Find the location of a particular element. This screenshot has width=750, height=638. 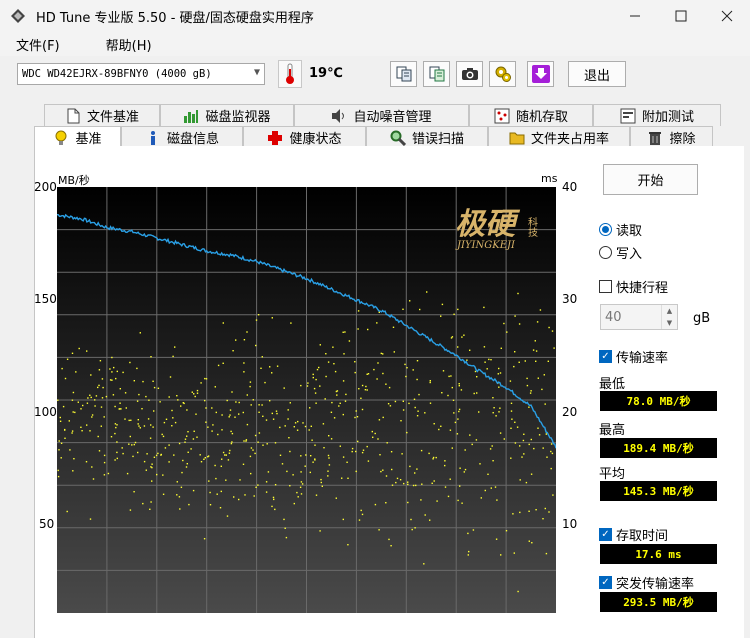

tab-benchmark: 基准 is located at coordinates (77, 137).